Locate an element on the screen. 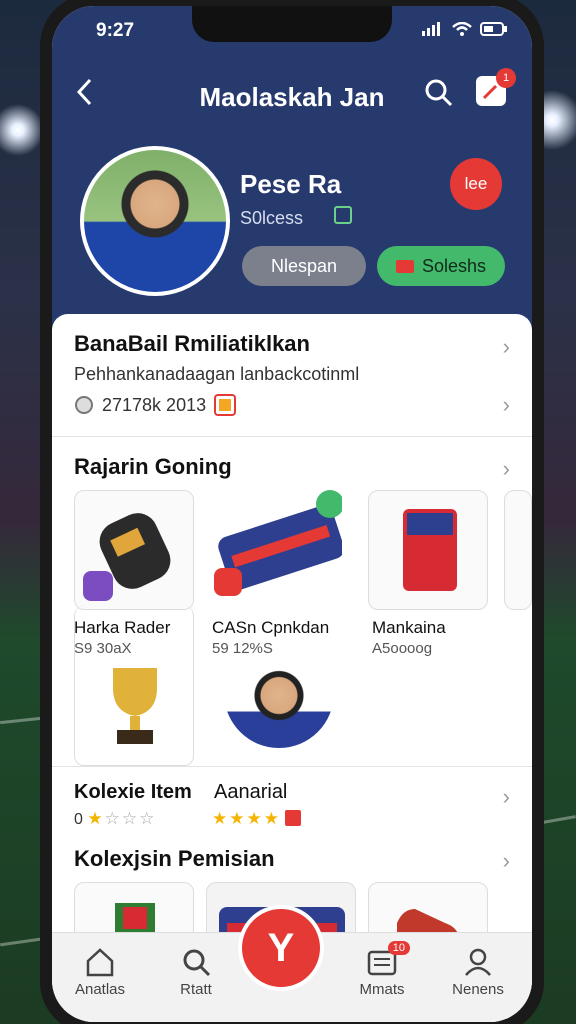  status-time: 9:27 is located at coordinates (115, 30).